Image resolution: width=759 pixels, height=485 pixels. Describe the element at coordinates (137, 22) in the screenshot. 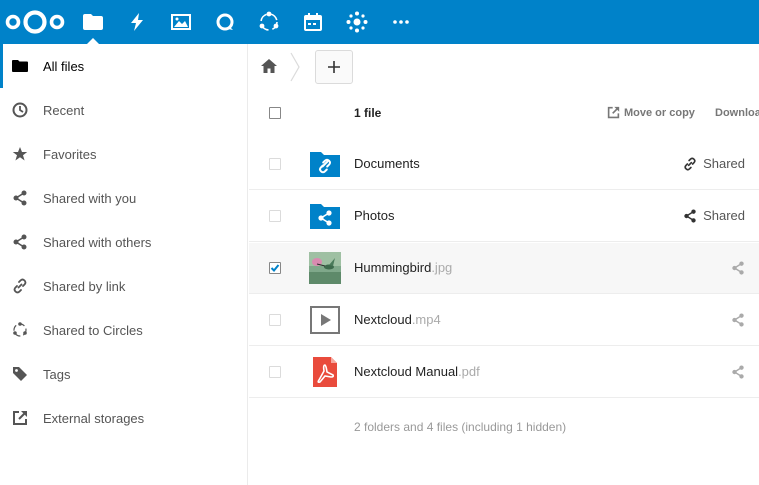

I see `activity-icon` at that location.